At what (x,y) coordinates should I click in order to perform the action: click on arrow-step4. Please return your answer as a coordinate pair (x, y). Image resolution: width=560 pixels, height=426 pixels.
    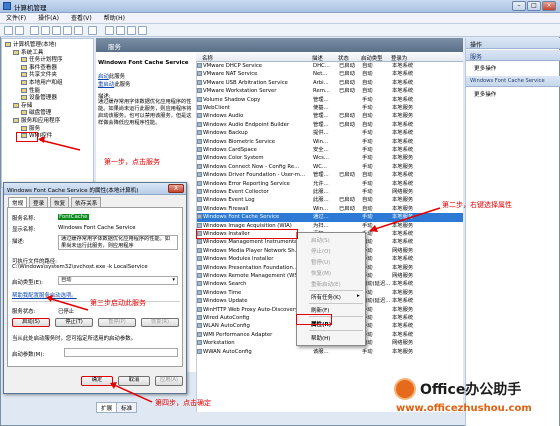
    Looking at the image, I should click on (132, 393).